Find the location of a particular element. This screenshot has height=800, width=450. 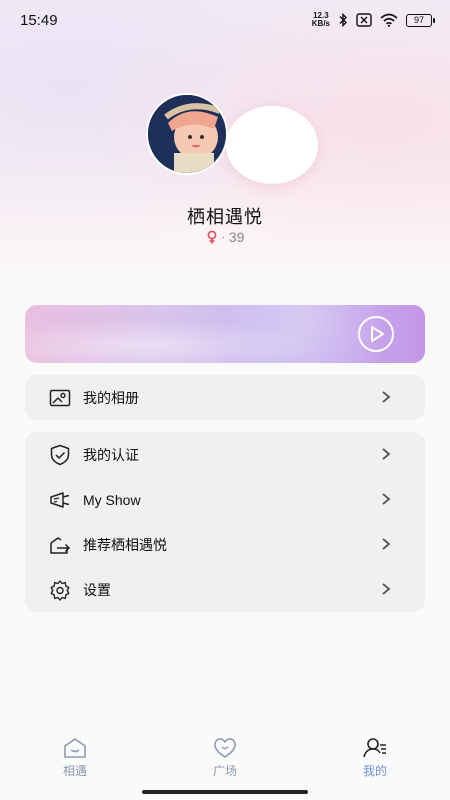

avatar is located at coordinates (187, 134).